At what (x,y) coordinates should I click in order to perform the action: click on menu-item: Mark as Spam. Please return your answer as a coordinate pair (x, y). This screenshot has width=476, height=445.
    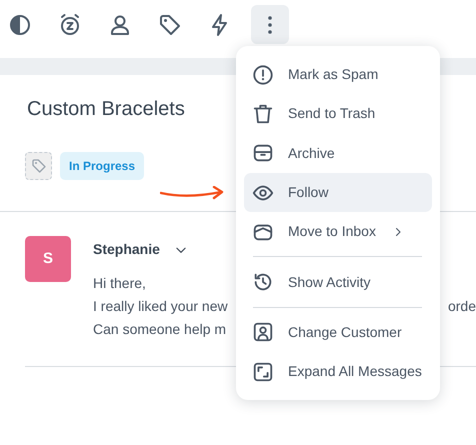
    Looking at the image, I should click on (338, 74).